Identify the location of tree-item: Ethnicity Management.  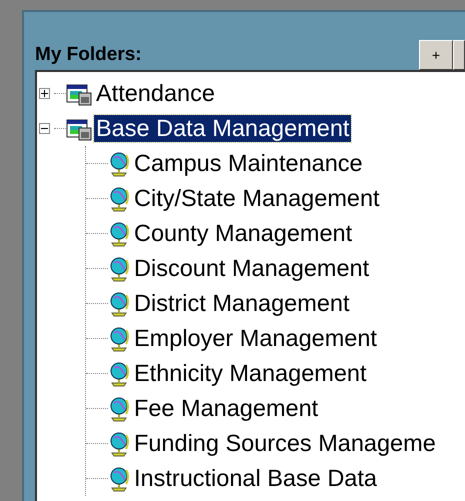
(250, 373).